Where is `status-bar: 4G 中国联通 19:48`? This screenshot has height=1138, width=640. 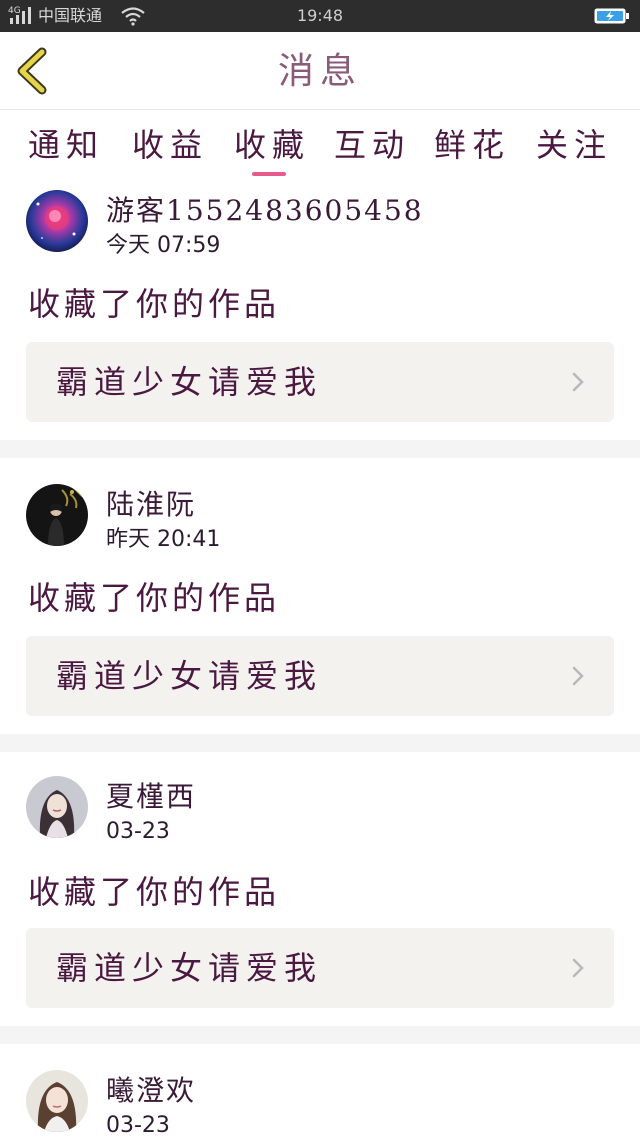
status-bar: 4G 中国联通 19:48 is located at coordinates (320, 16).